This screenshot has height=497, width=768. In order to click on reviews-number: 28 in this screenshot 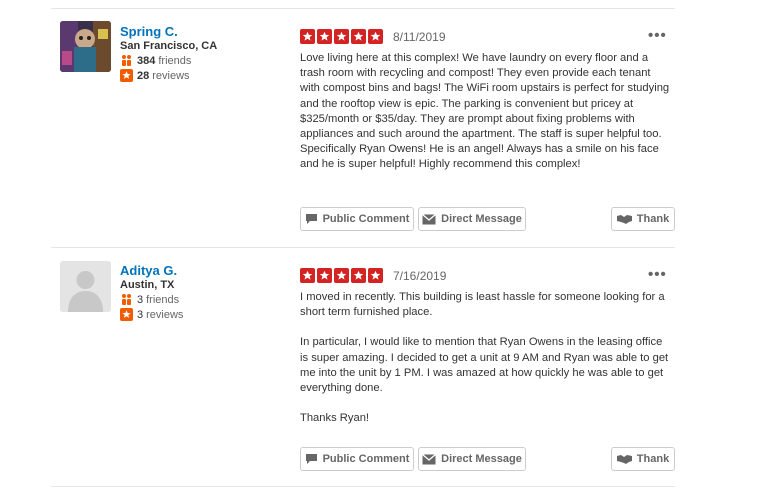, I will do `click(143, 75)`.